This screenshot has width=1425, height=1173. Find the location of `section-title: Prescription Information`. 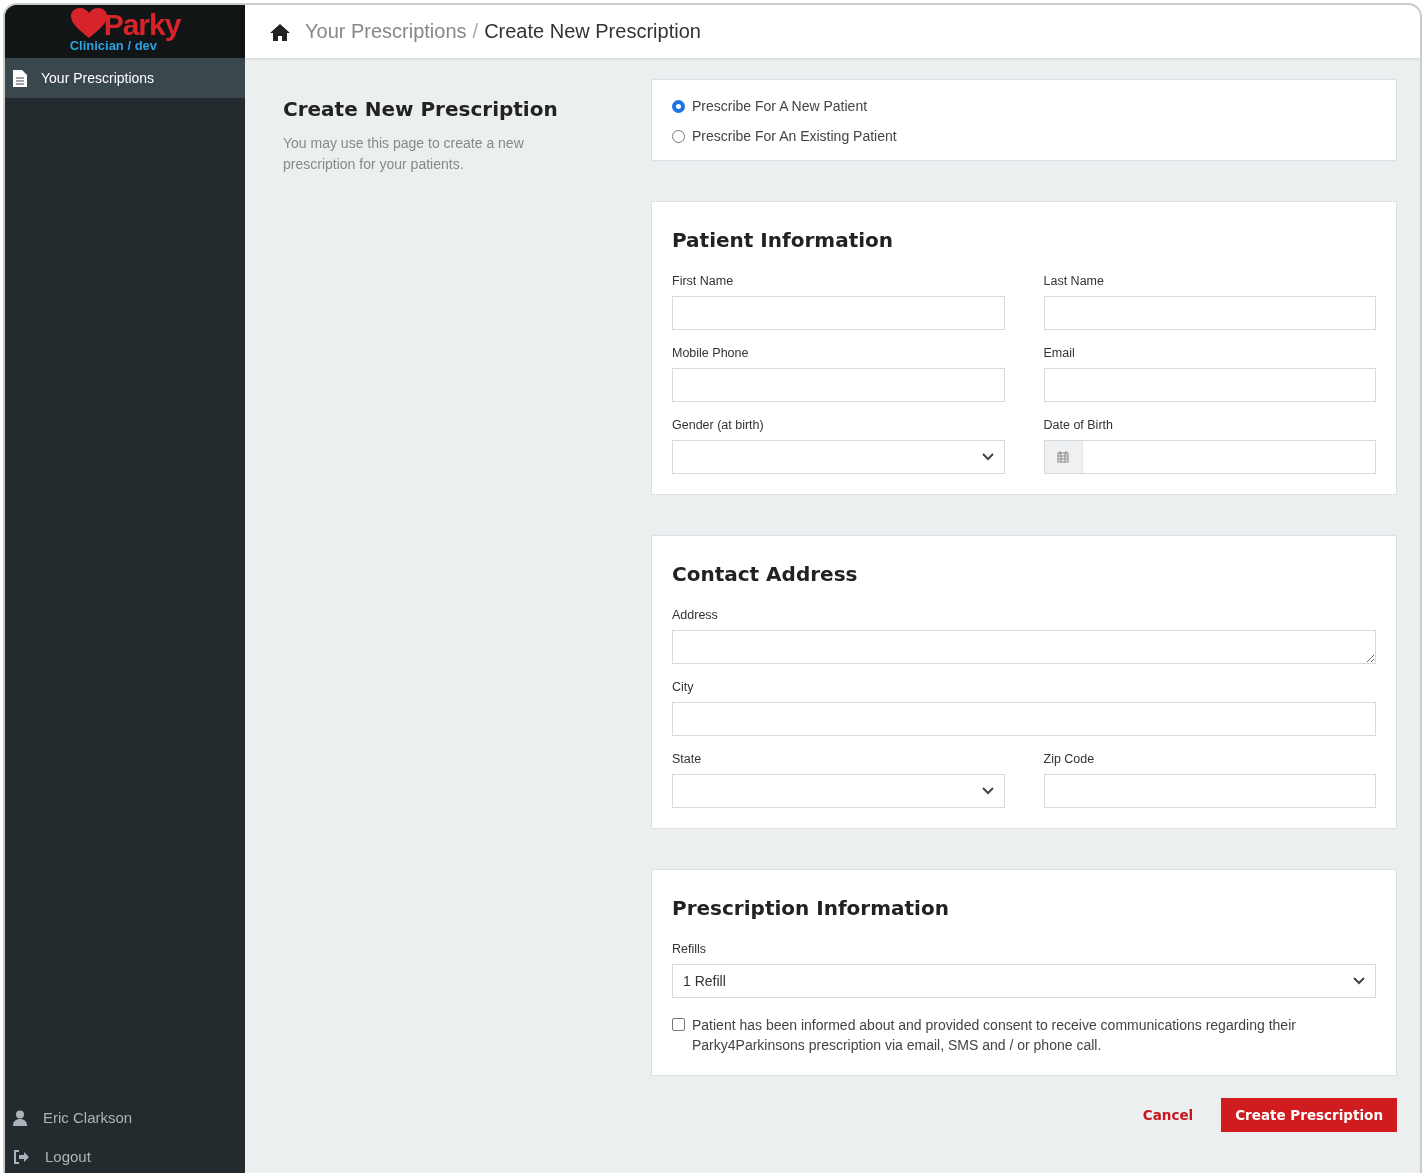

section-title: Prescription Information is located at coordinates (811, 908).